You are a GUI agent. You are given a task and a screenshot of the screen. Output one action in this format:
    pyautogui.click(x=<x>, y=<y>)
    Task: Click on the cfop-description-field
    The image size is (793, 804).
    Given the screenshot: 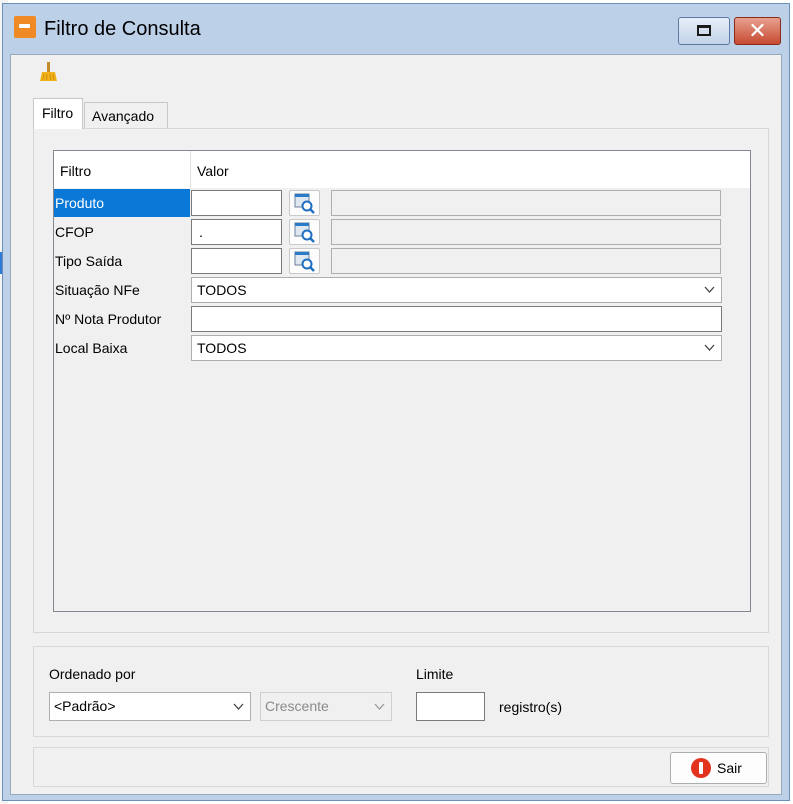 What is the action you would take?
    pyautogui.click(x=526, y=232)
    